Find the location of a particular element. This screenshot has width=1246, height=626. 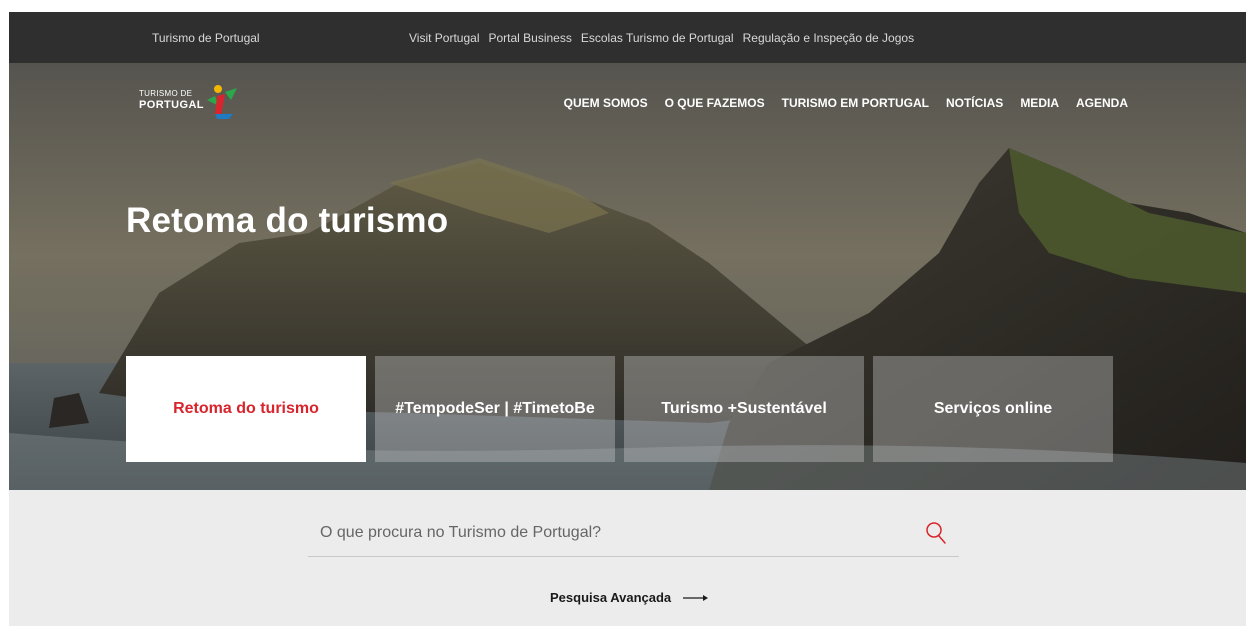

top-link-regulacao: Regulação e Inspeção de Jogos is located at coordinates (828, 38).